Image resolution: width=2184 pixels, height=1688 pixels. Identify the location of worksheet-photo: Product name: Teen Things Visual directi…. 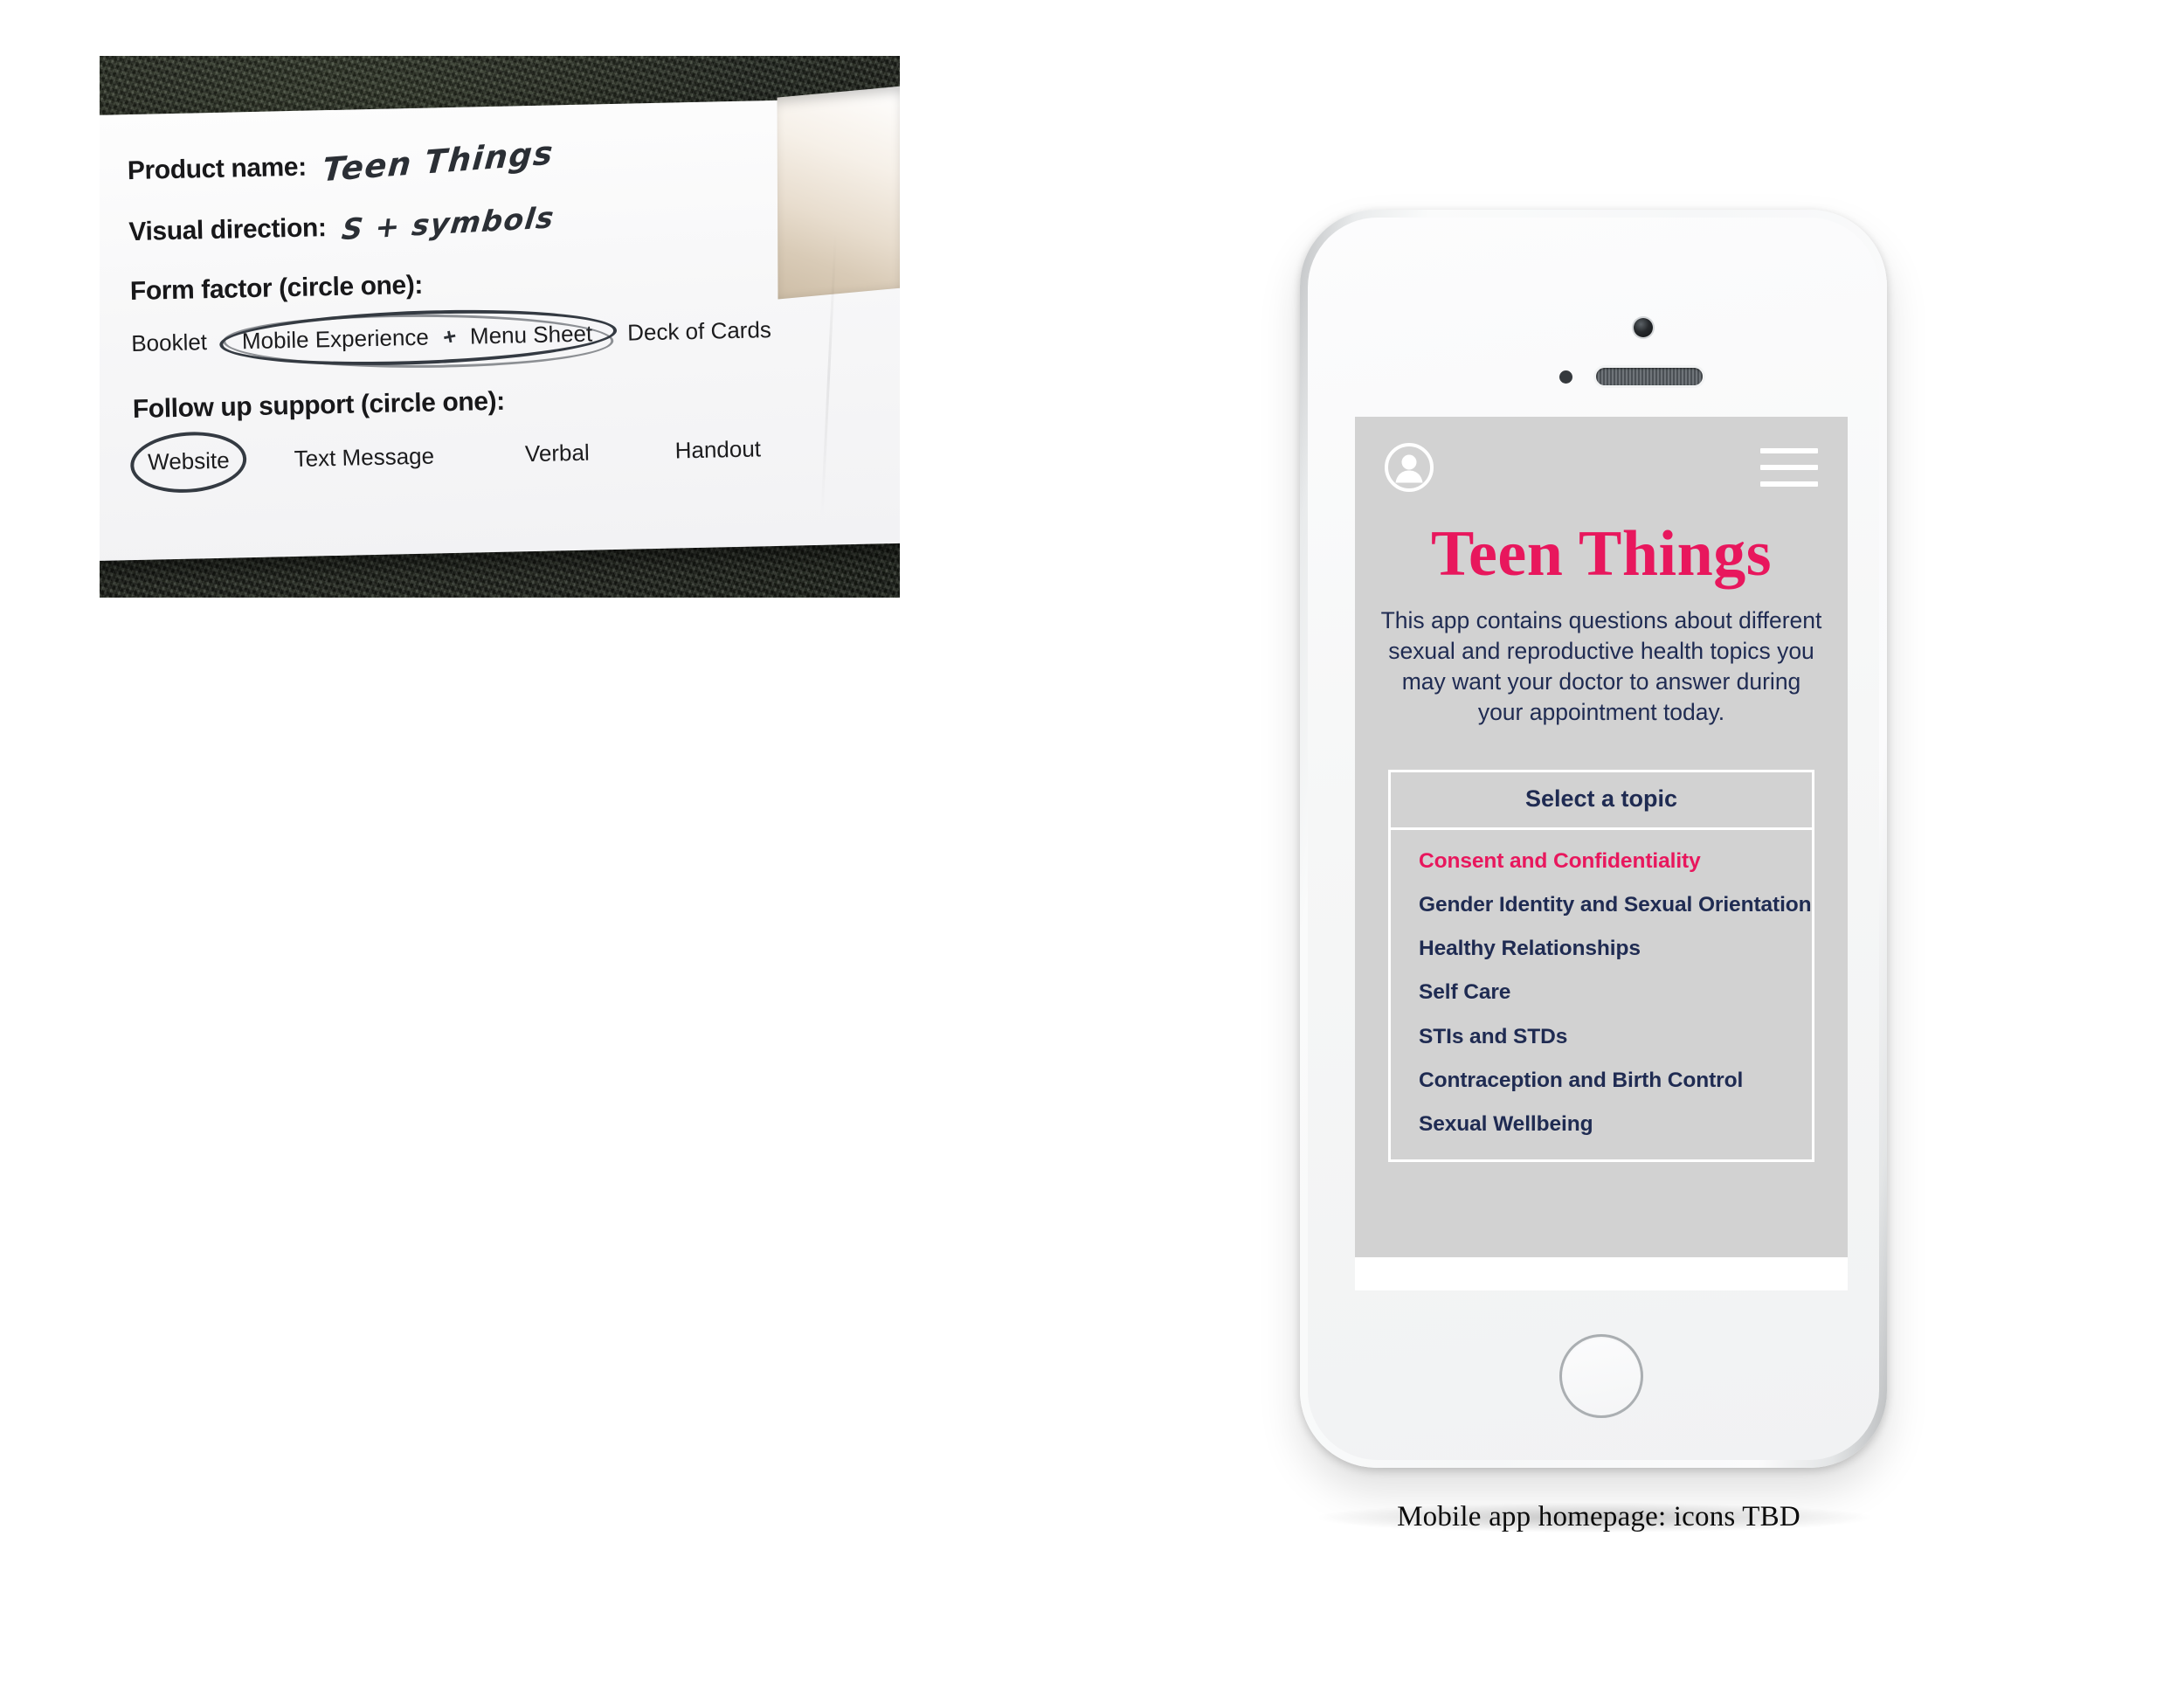
(500, 327).